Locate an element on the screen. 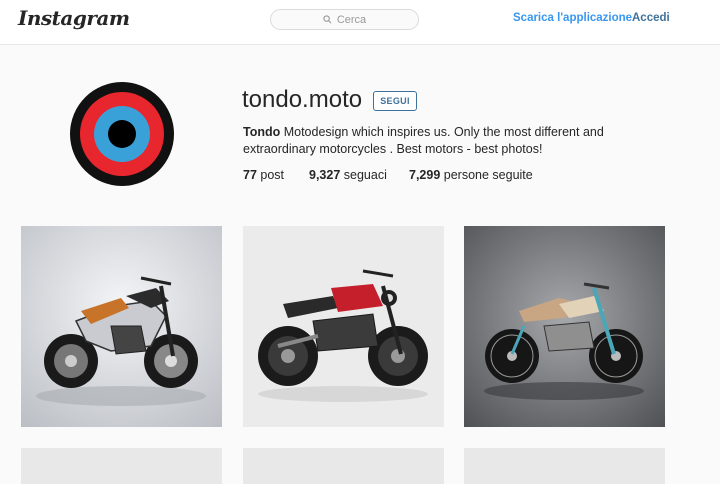 The image size is (720, 484). stat-following: 7,299 persone seguite is located at coordinates (471, 175).